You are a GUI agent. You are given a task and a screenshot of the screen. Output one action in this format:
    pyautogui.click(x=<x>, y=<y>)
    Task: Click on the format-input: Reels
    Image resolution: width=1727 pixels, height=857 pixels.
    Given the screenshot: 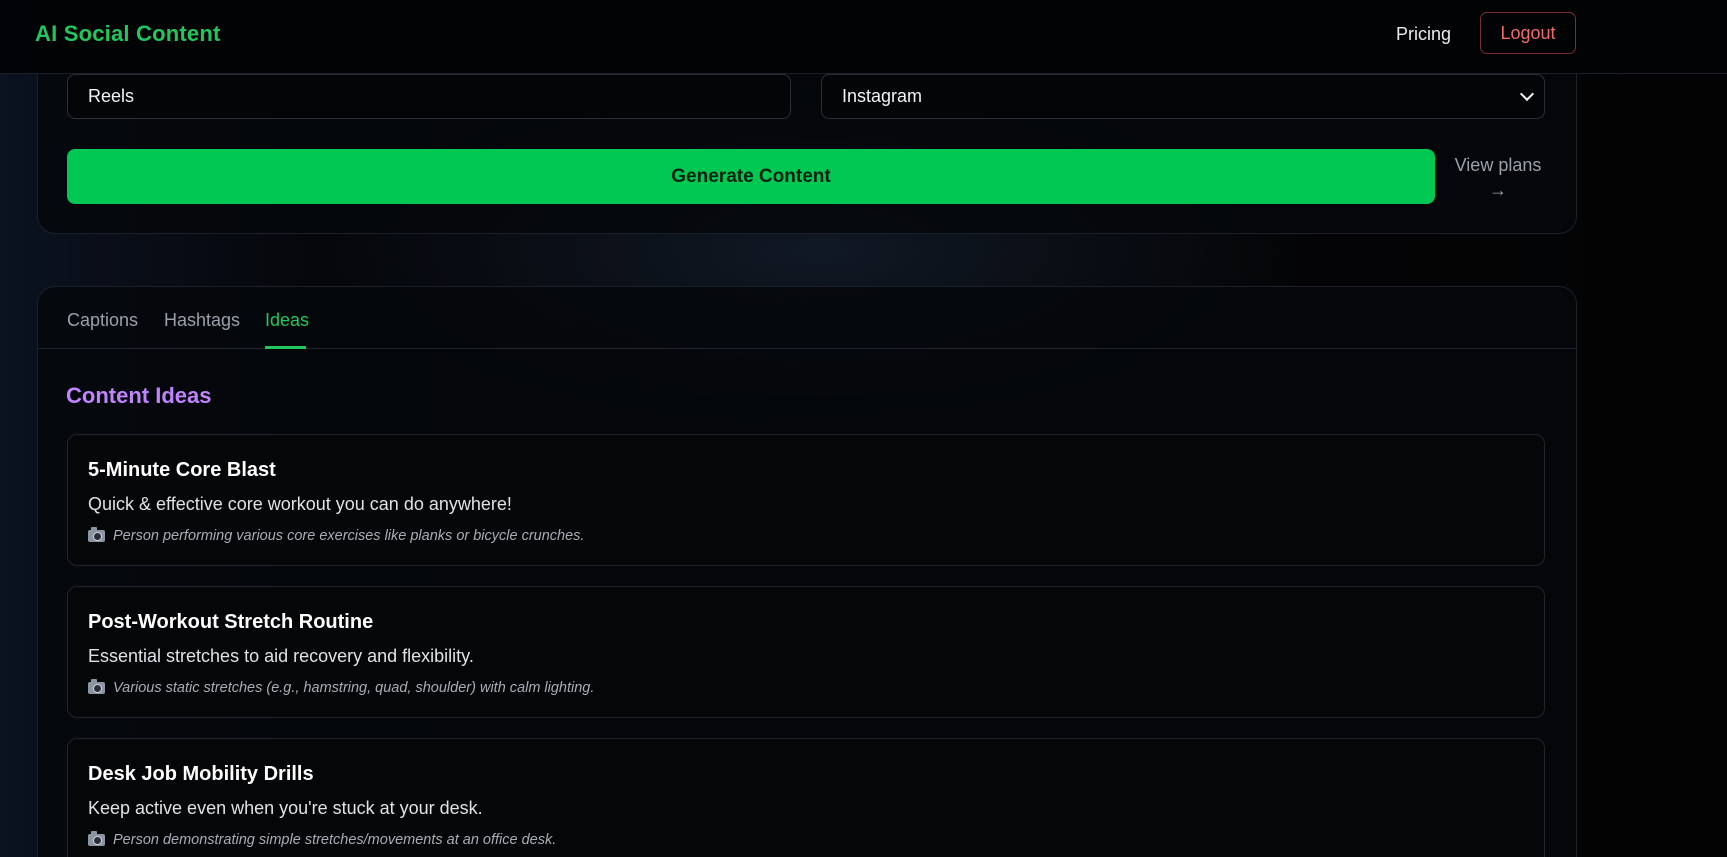 What is the action you would take?
    pyautogui.click(x=429, y=96)
    